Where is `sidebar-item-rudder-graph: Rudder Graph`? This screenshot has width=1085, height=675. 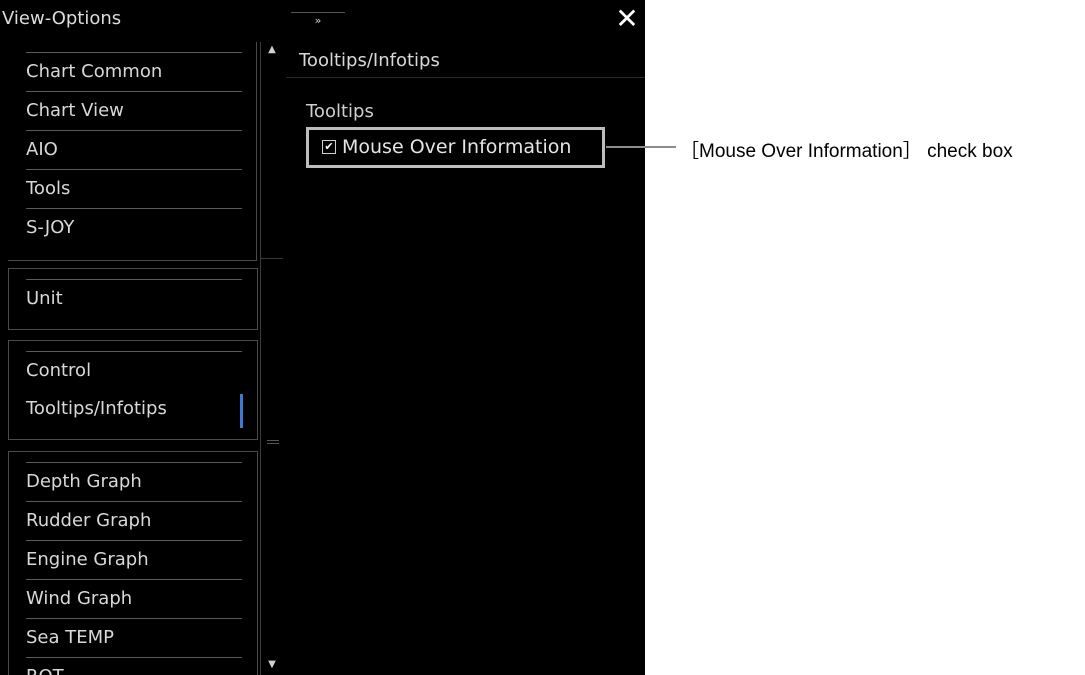
sidebar-item-rudder-graph: Rudder Graph is located at coordinates (134, 520).